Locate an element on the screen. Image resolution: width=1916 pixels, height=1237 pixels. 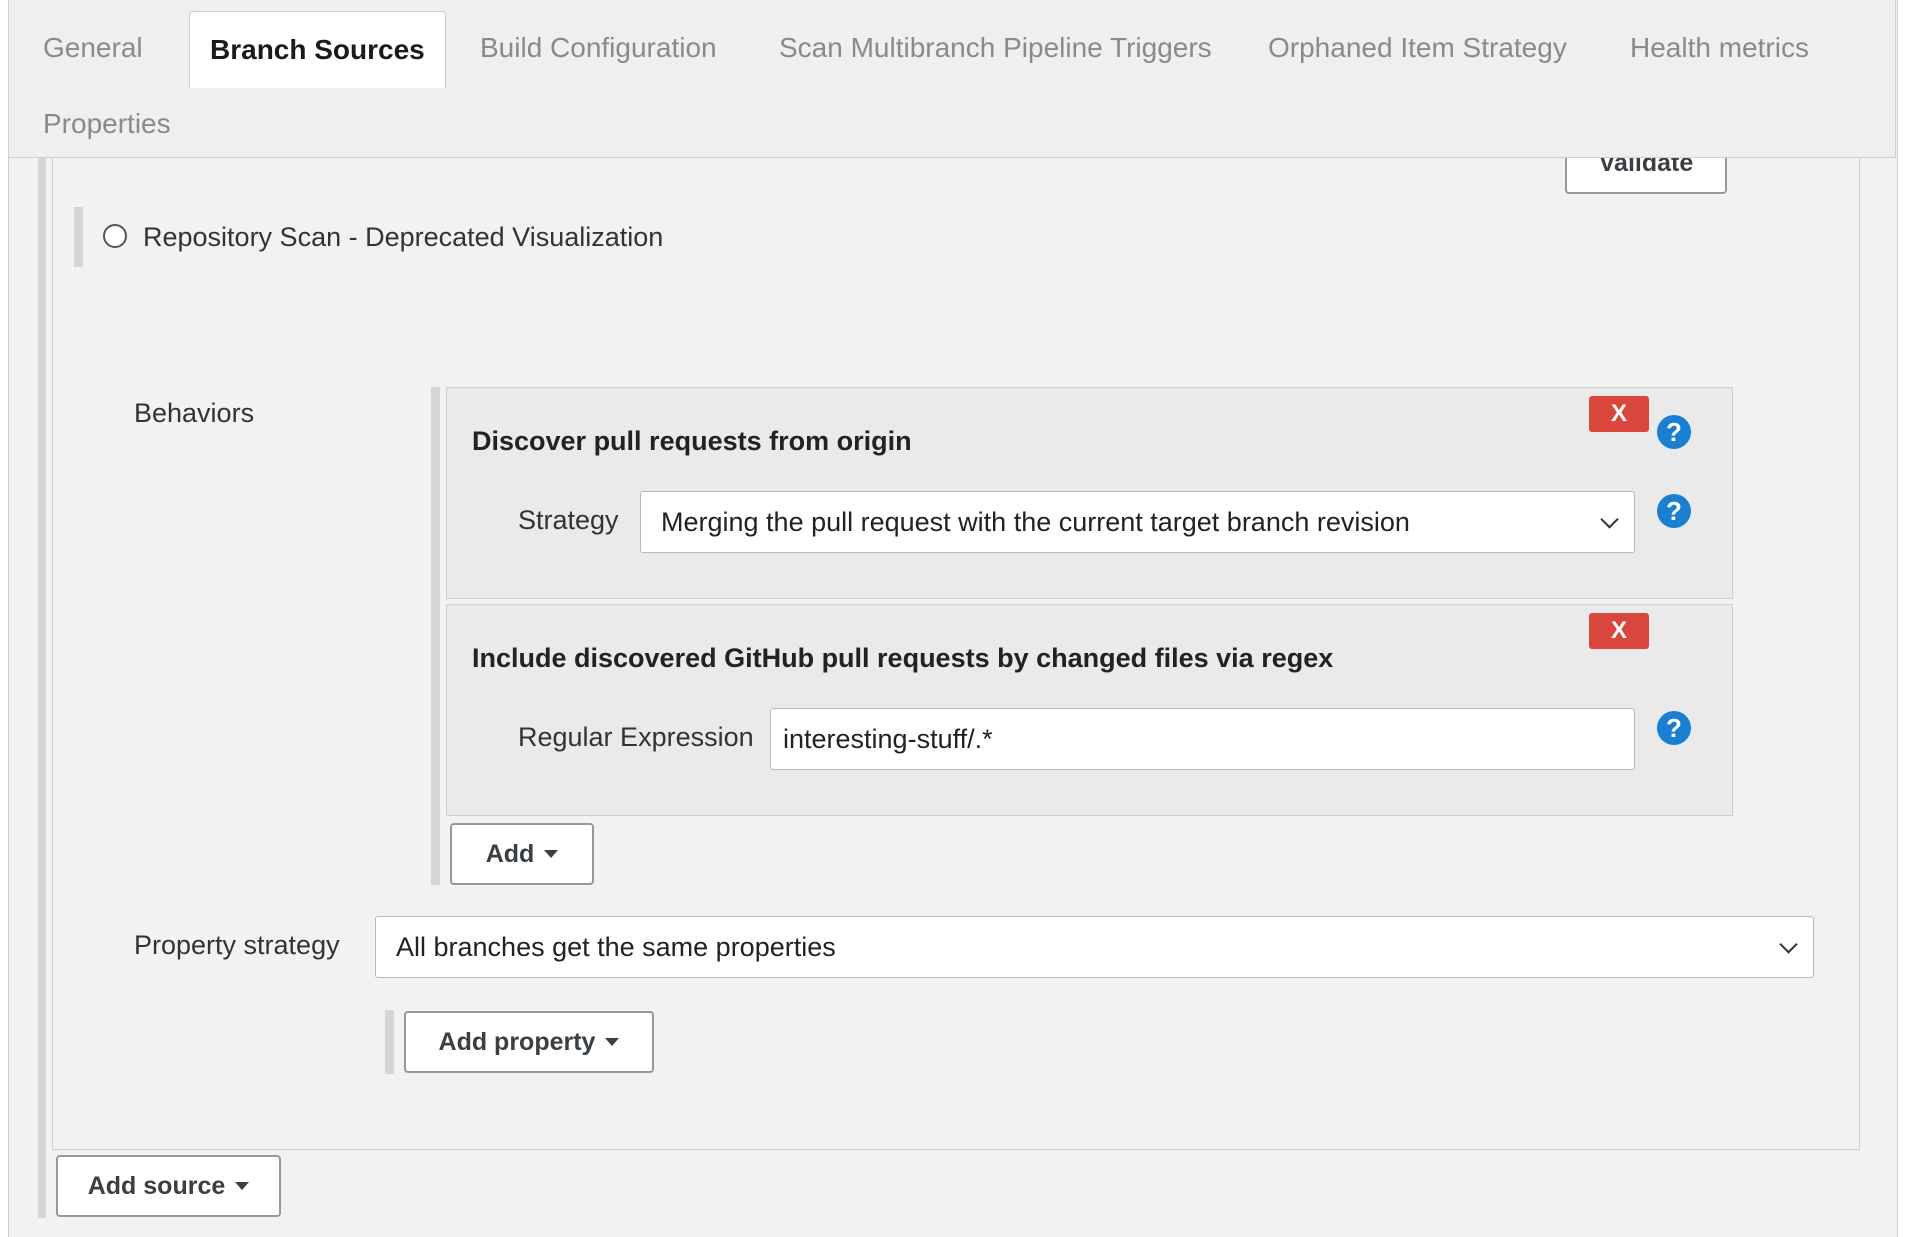
add-property-label: Add property is located at coordinates (517, 1041).